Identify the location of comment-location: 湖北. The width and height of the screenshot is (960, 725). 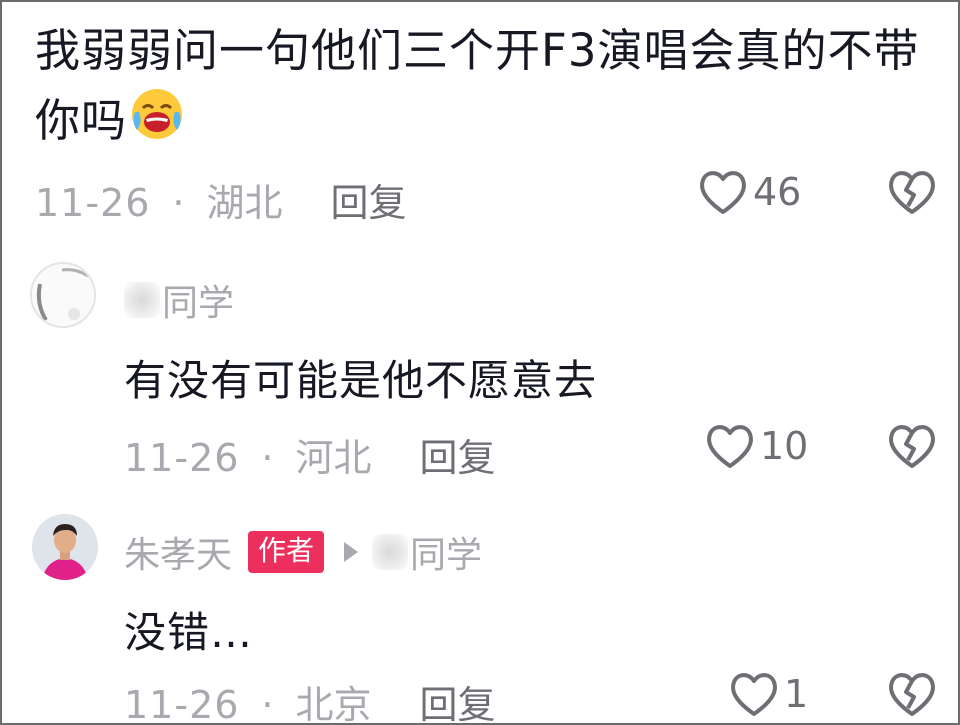
(244, 203).